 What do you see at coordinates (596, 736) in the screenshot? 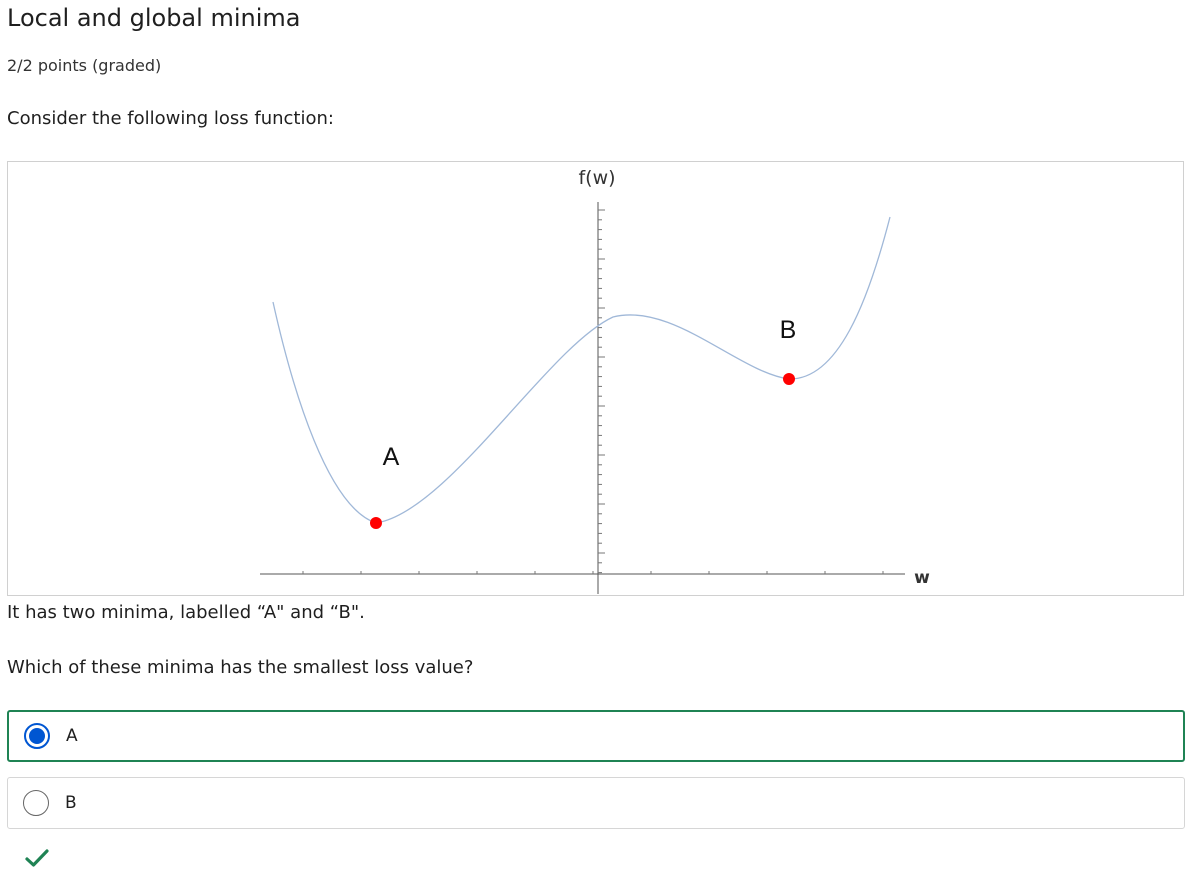
I see `answer-option-a: A` at bounding box center [596, 736].